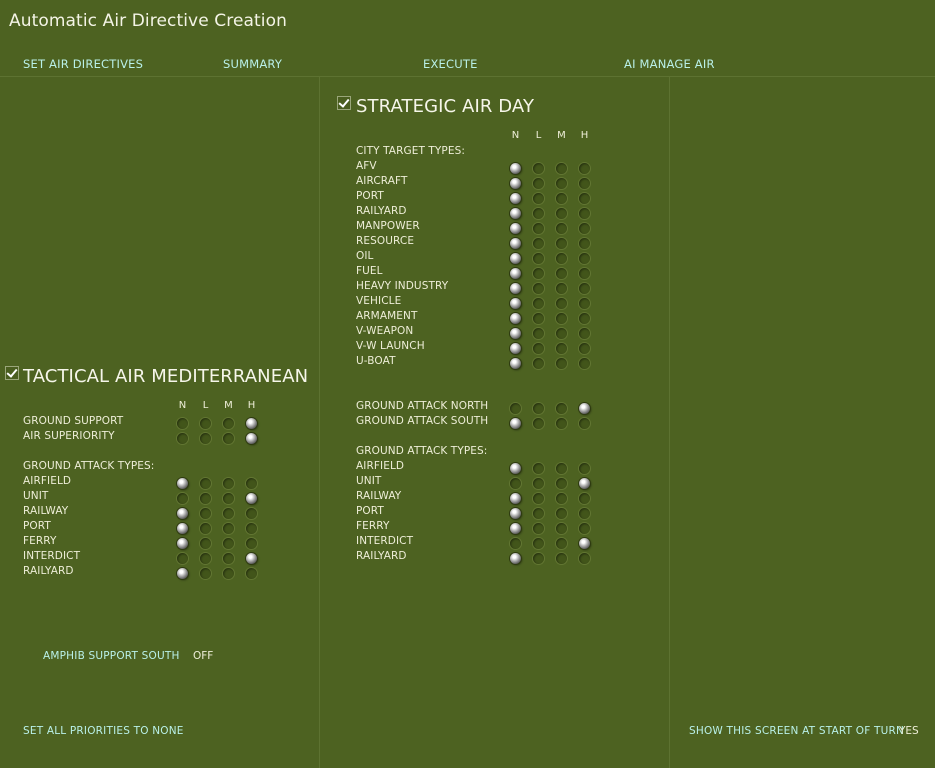  Describe the element at coordinates (12, 373) in the screenshot. I see `tactical-enable-checkbox` at that location.